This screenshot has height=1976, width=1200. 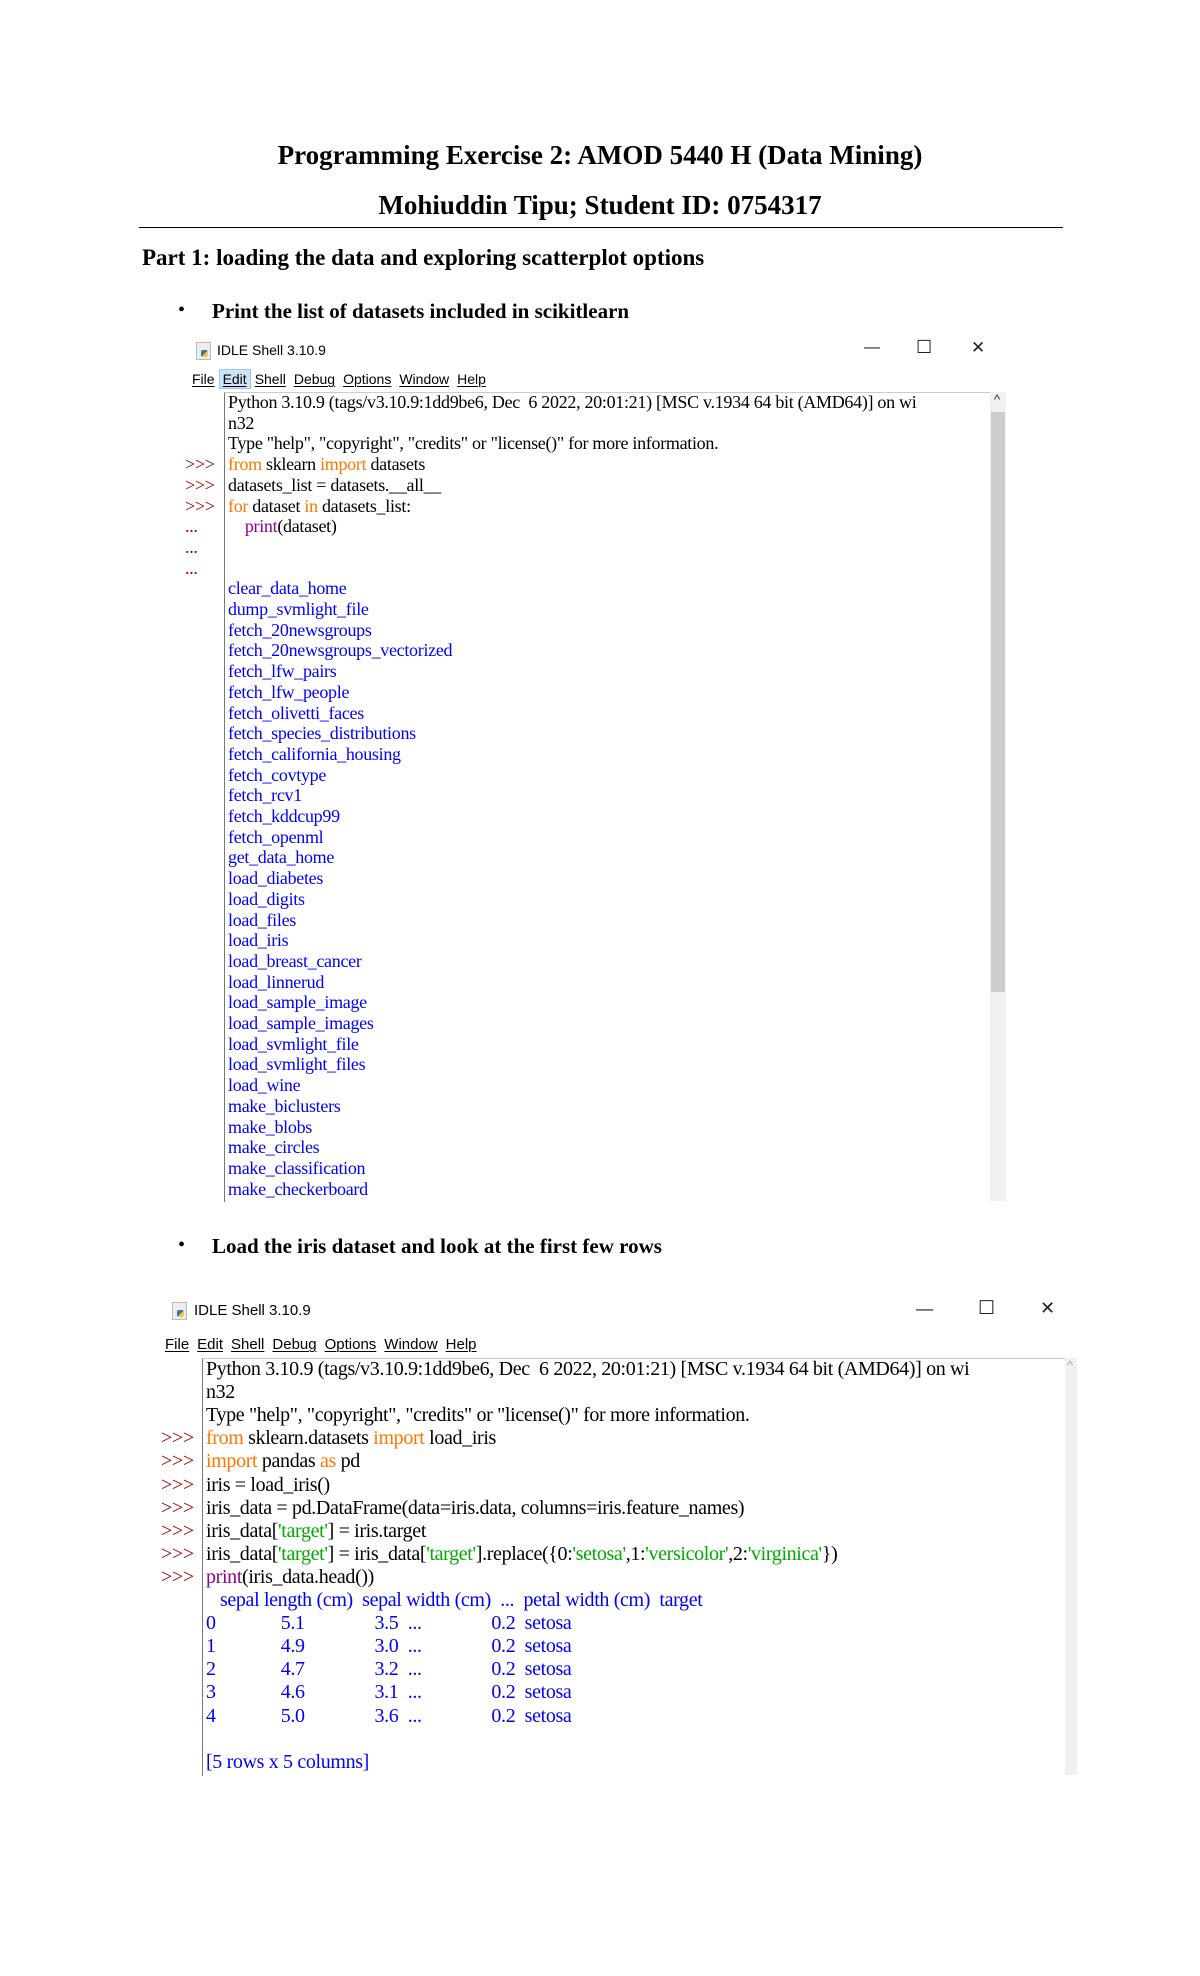 I want to click on shell-line: make_circles, so click(x=274, y=1147).